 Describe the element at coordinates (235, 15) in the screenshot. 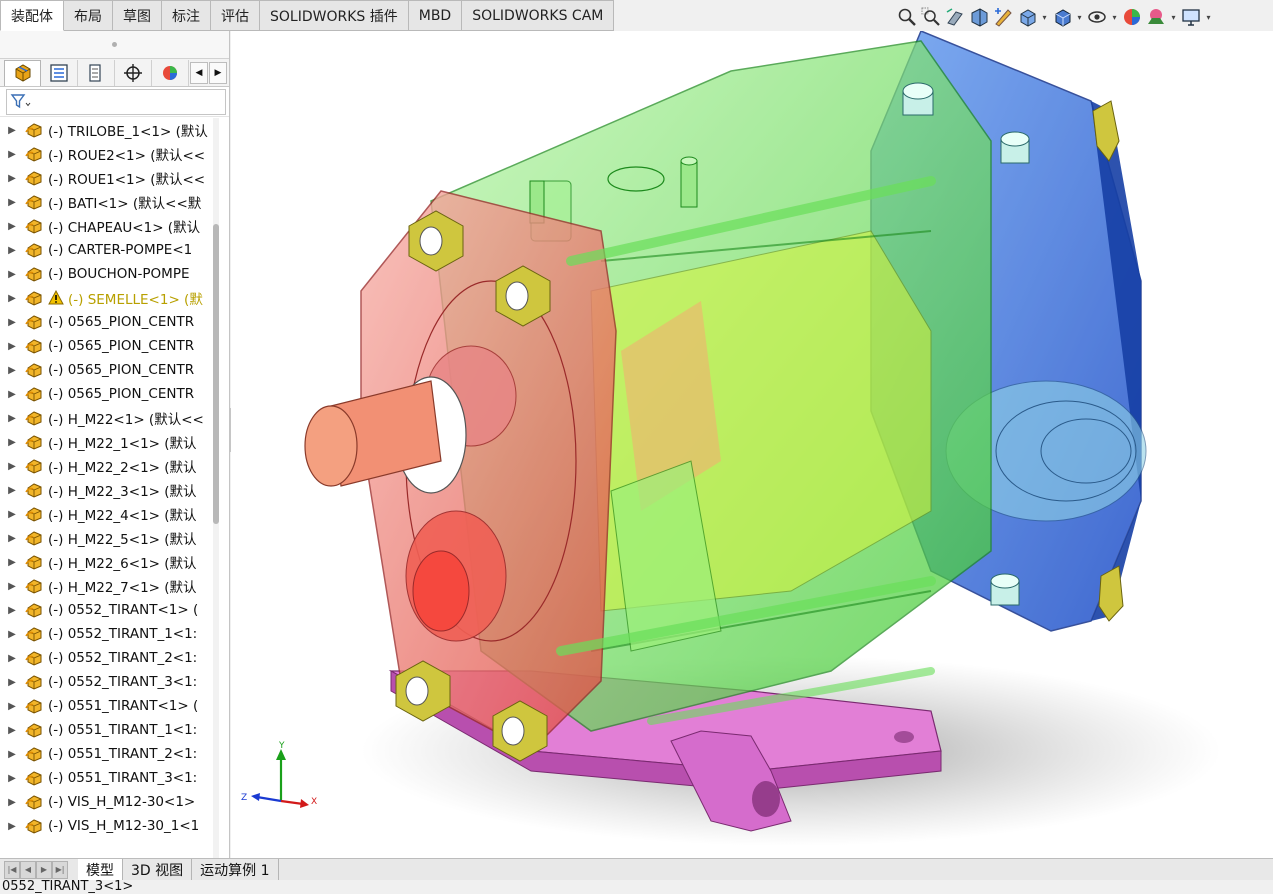

I see `command-tab: 评估` at that location.